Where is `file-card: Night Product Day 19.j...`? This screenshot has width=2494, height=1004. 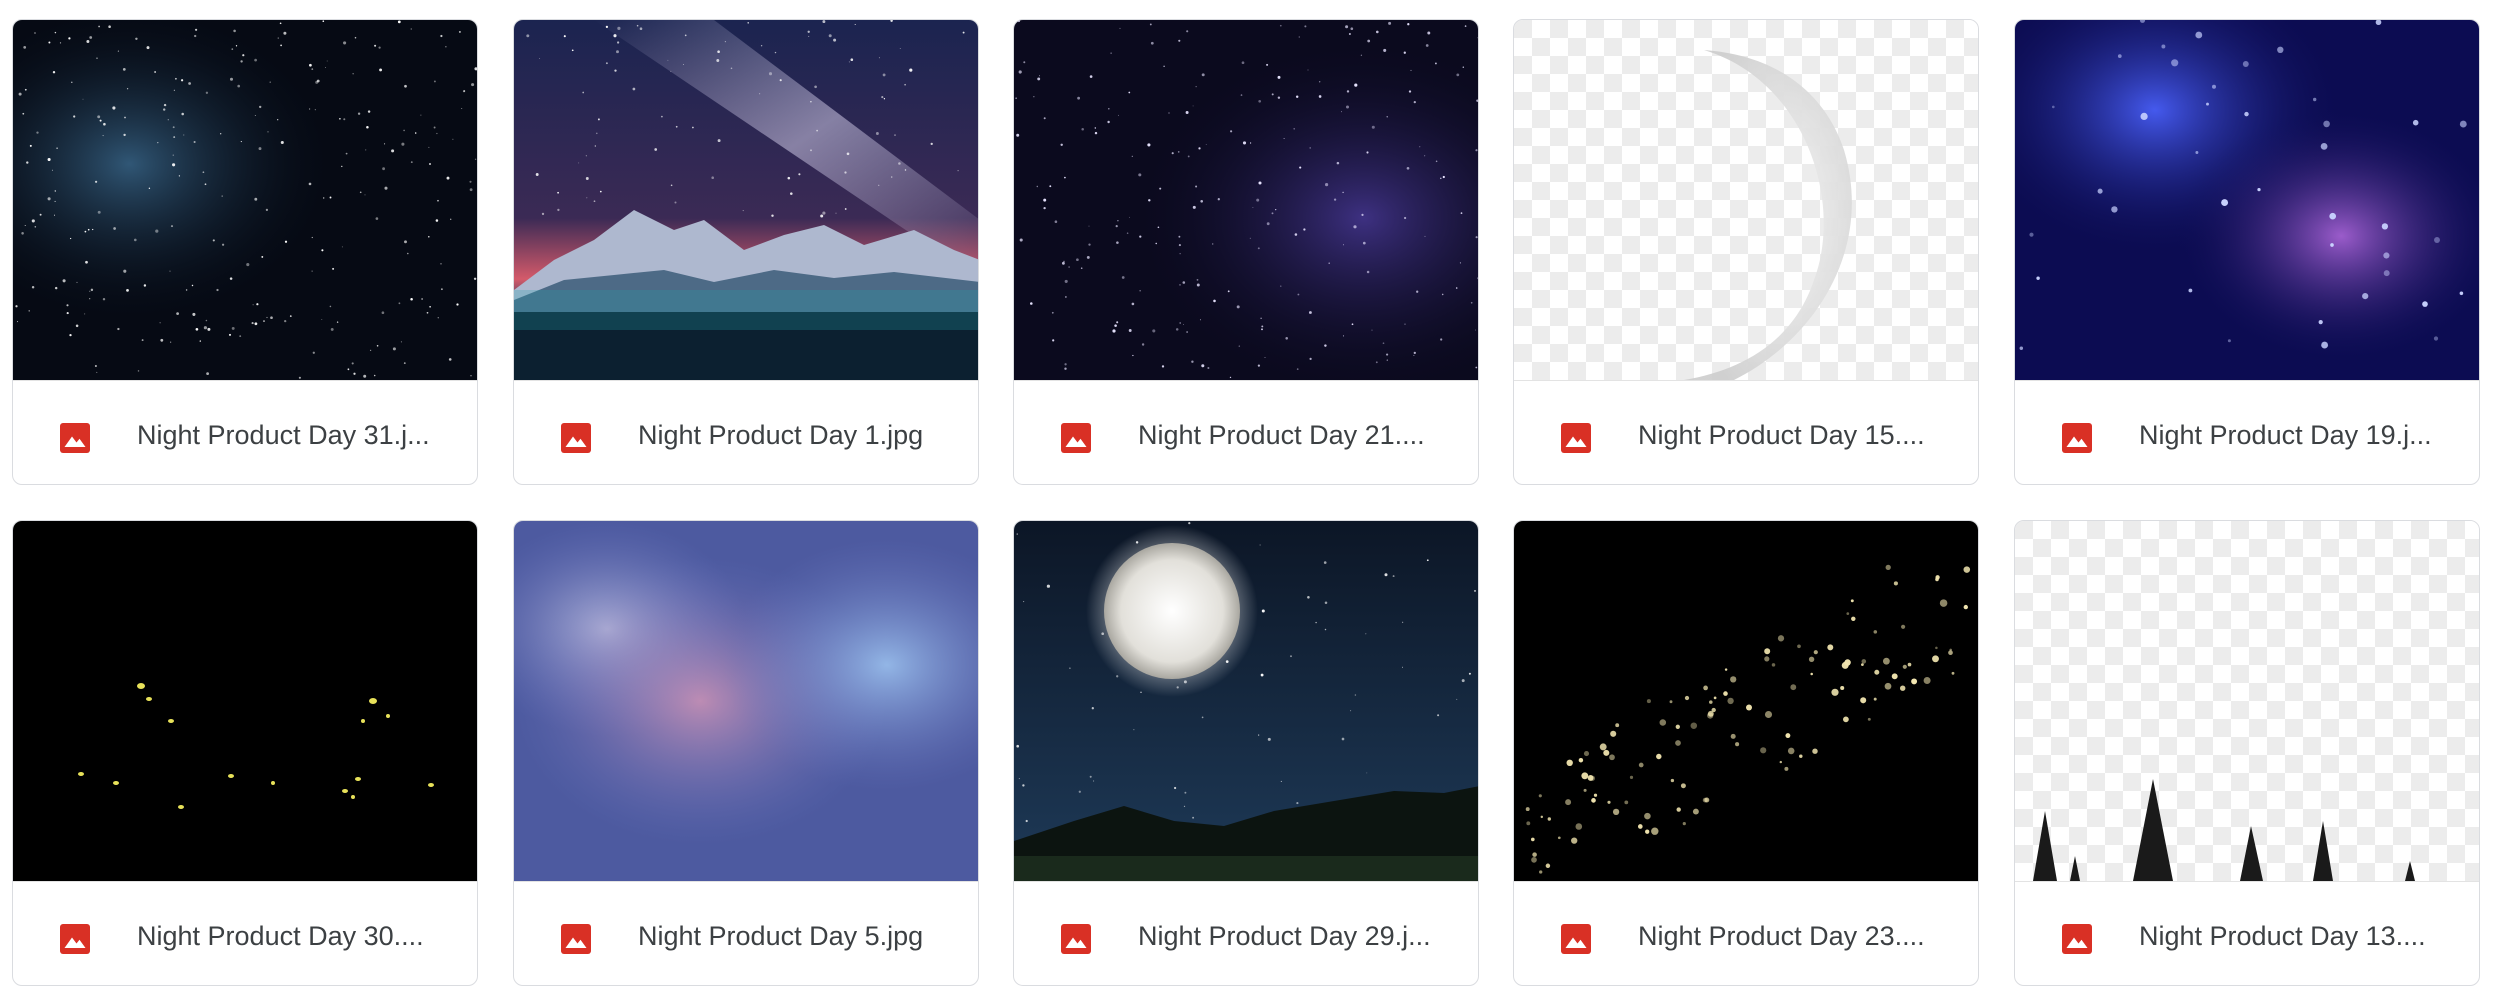
file-card: Night Product Day 19.j... is located at coordinates (2247, 252).